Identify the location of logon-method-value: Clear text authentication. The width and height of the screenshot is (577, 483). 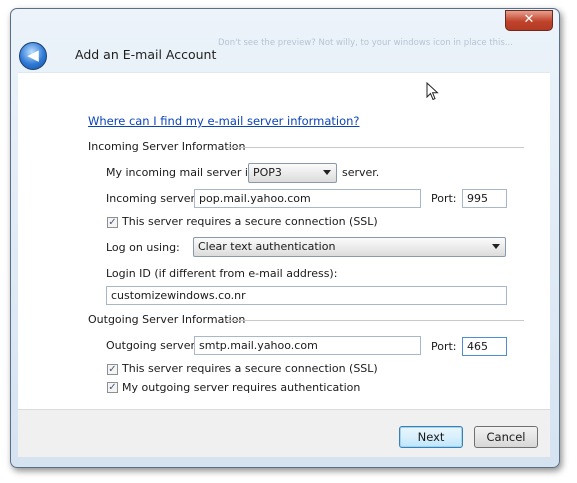
(267, 246).